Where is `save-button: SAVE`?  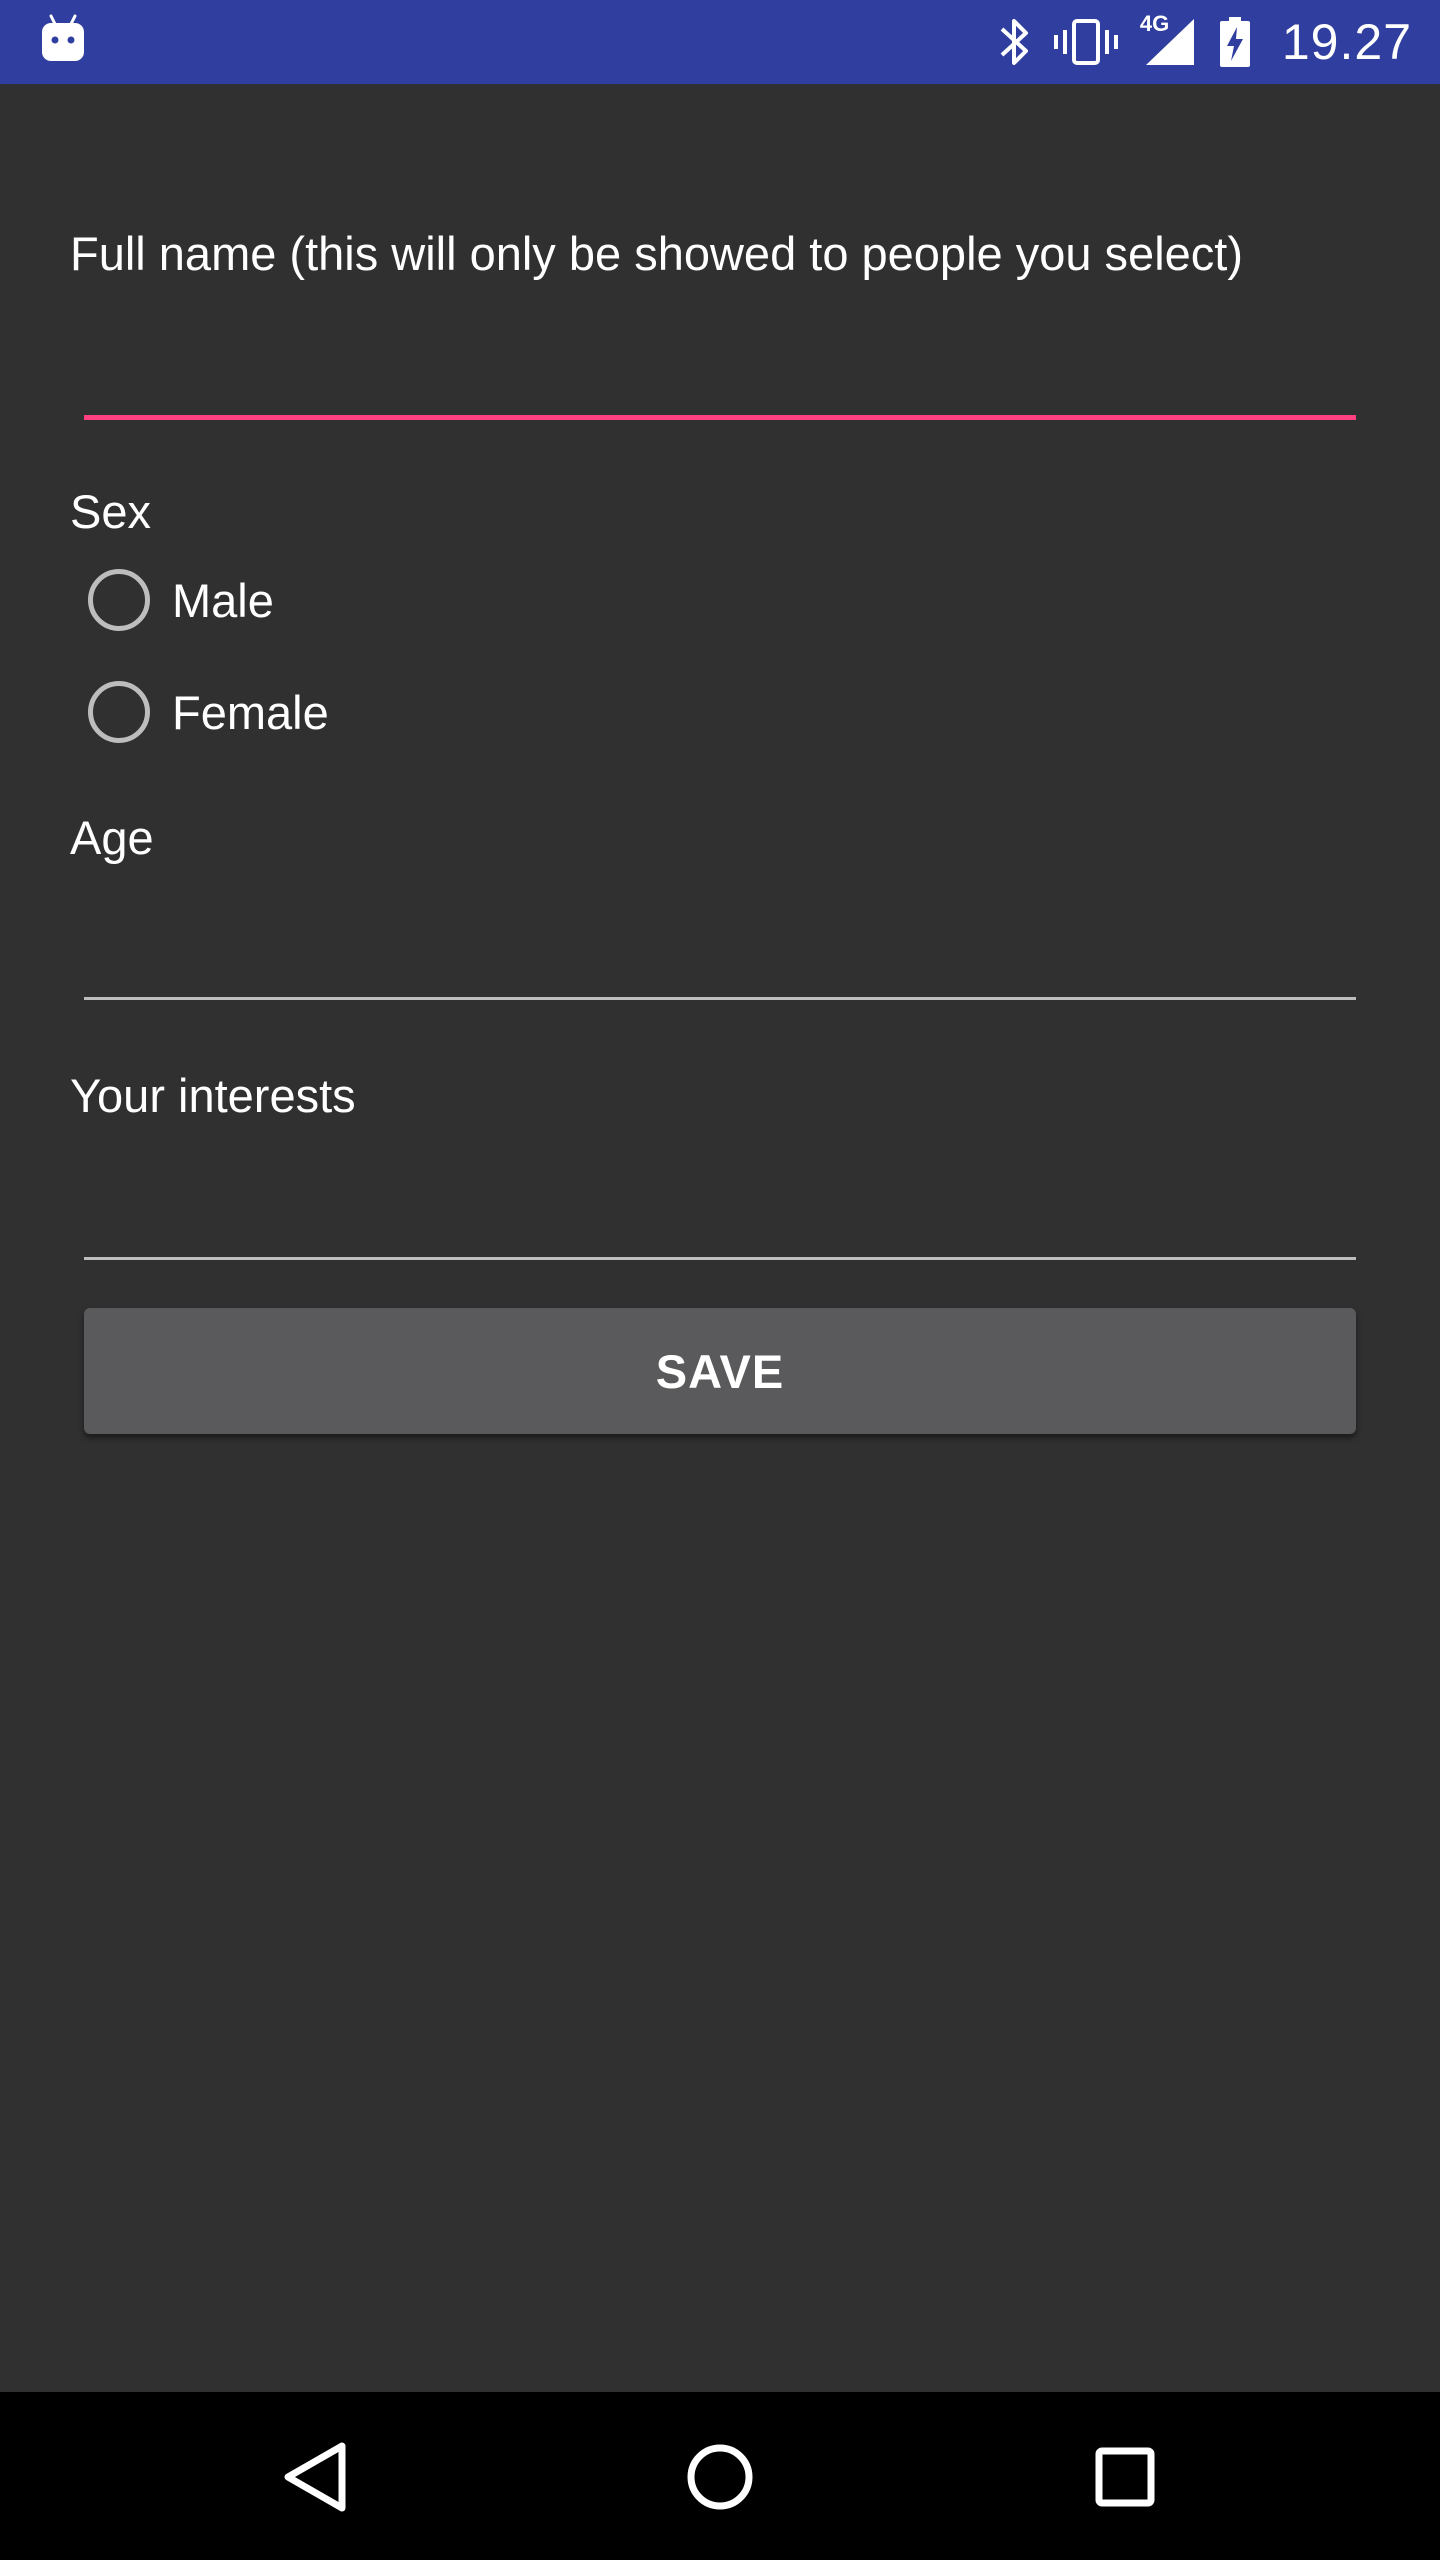 save-button: SAVE is located at coordinates (720, 1371).